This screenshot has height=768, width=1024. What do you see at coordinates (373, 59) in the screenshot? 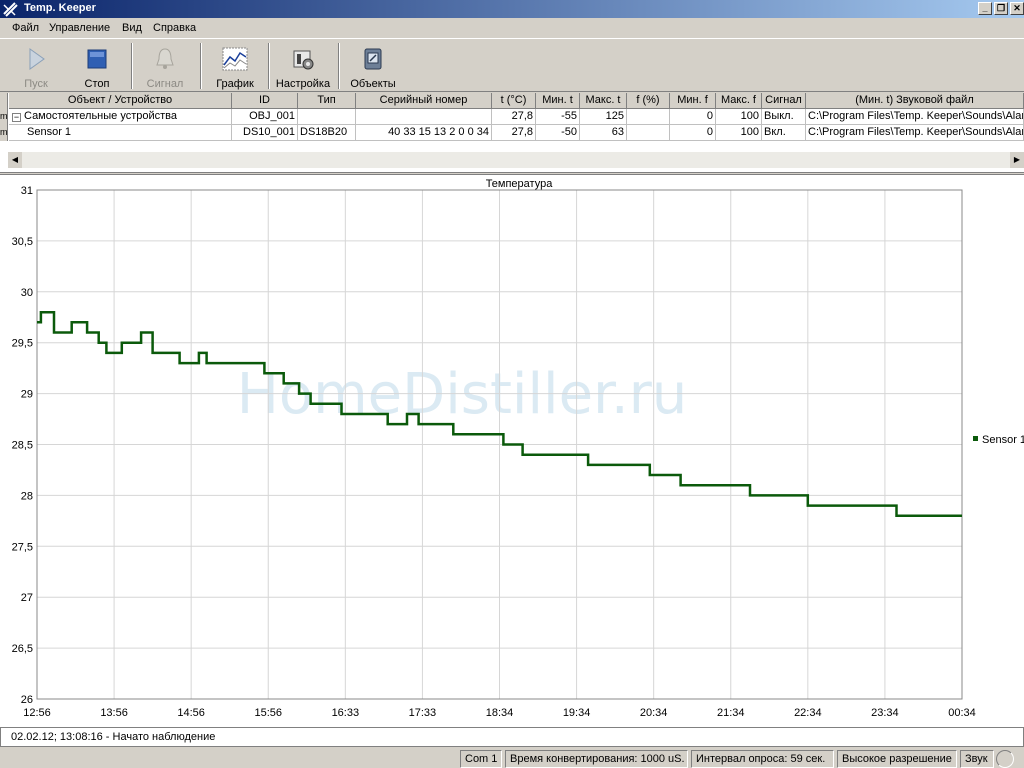
I see `objects-icon` at bounding box center [373, 59].